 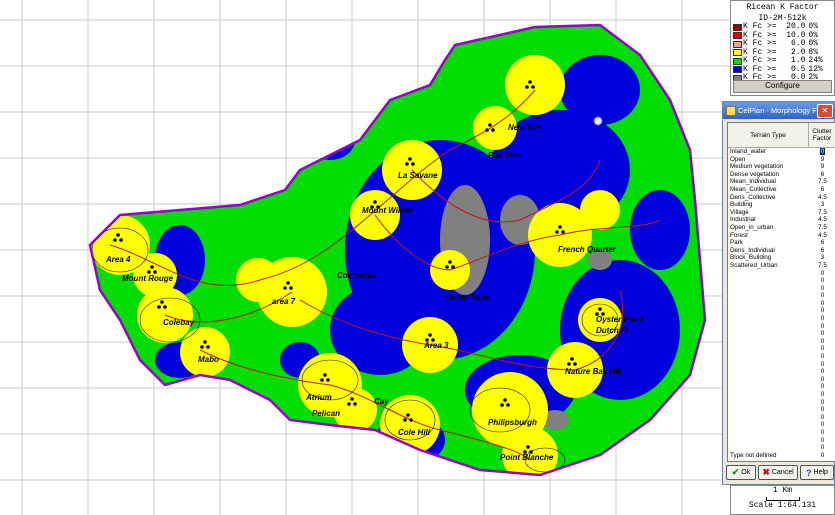 I want to click on table-row: Dens_Individual 6, so click(x=781, y=251).